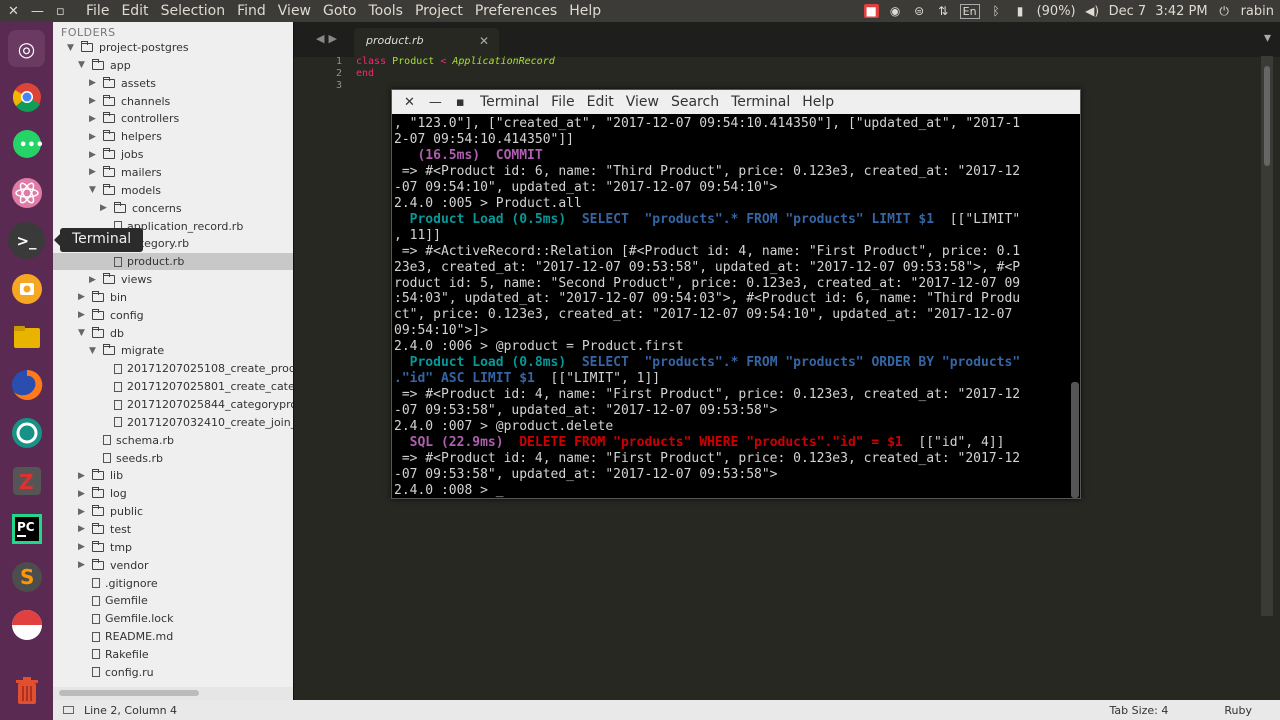 The height and width of the screenshot is (720, 1280). I want to click on tree-file: README.md, so click(125, 636).